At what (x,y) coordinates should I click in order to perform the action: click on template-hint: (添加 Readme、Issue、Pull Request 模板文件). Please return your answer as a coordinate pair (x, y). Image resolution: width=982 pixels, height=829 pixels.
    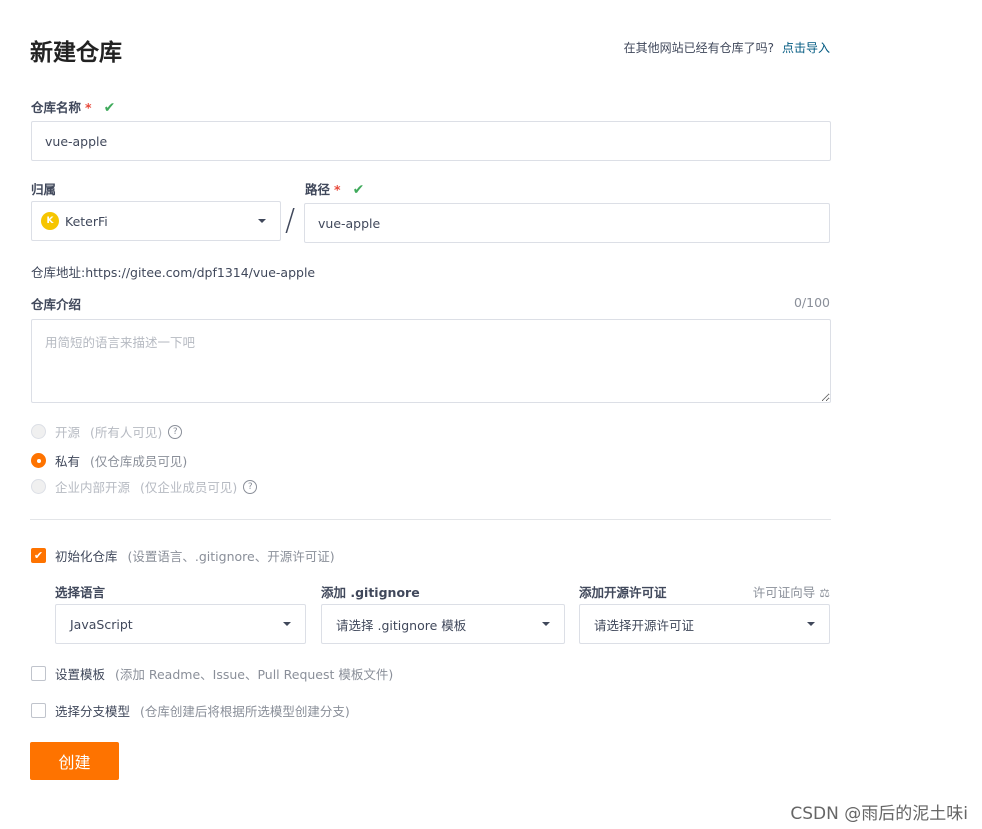
    Looking at the image, I should click on (254, 674).